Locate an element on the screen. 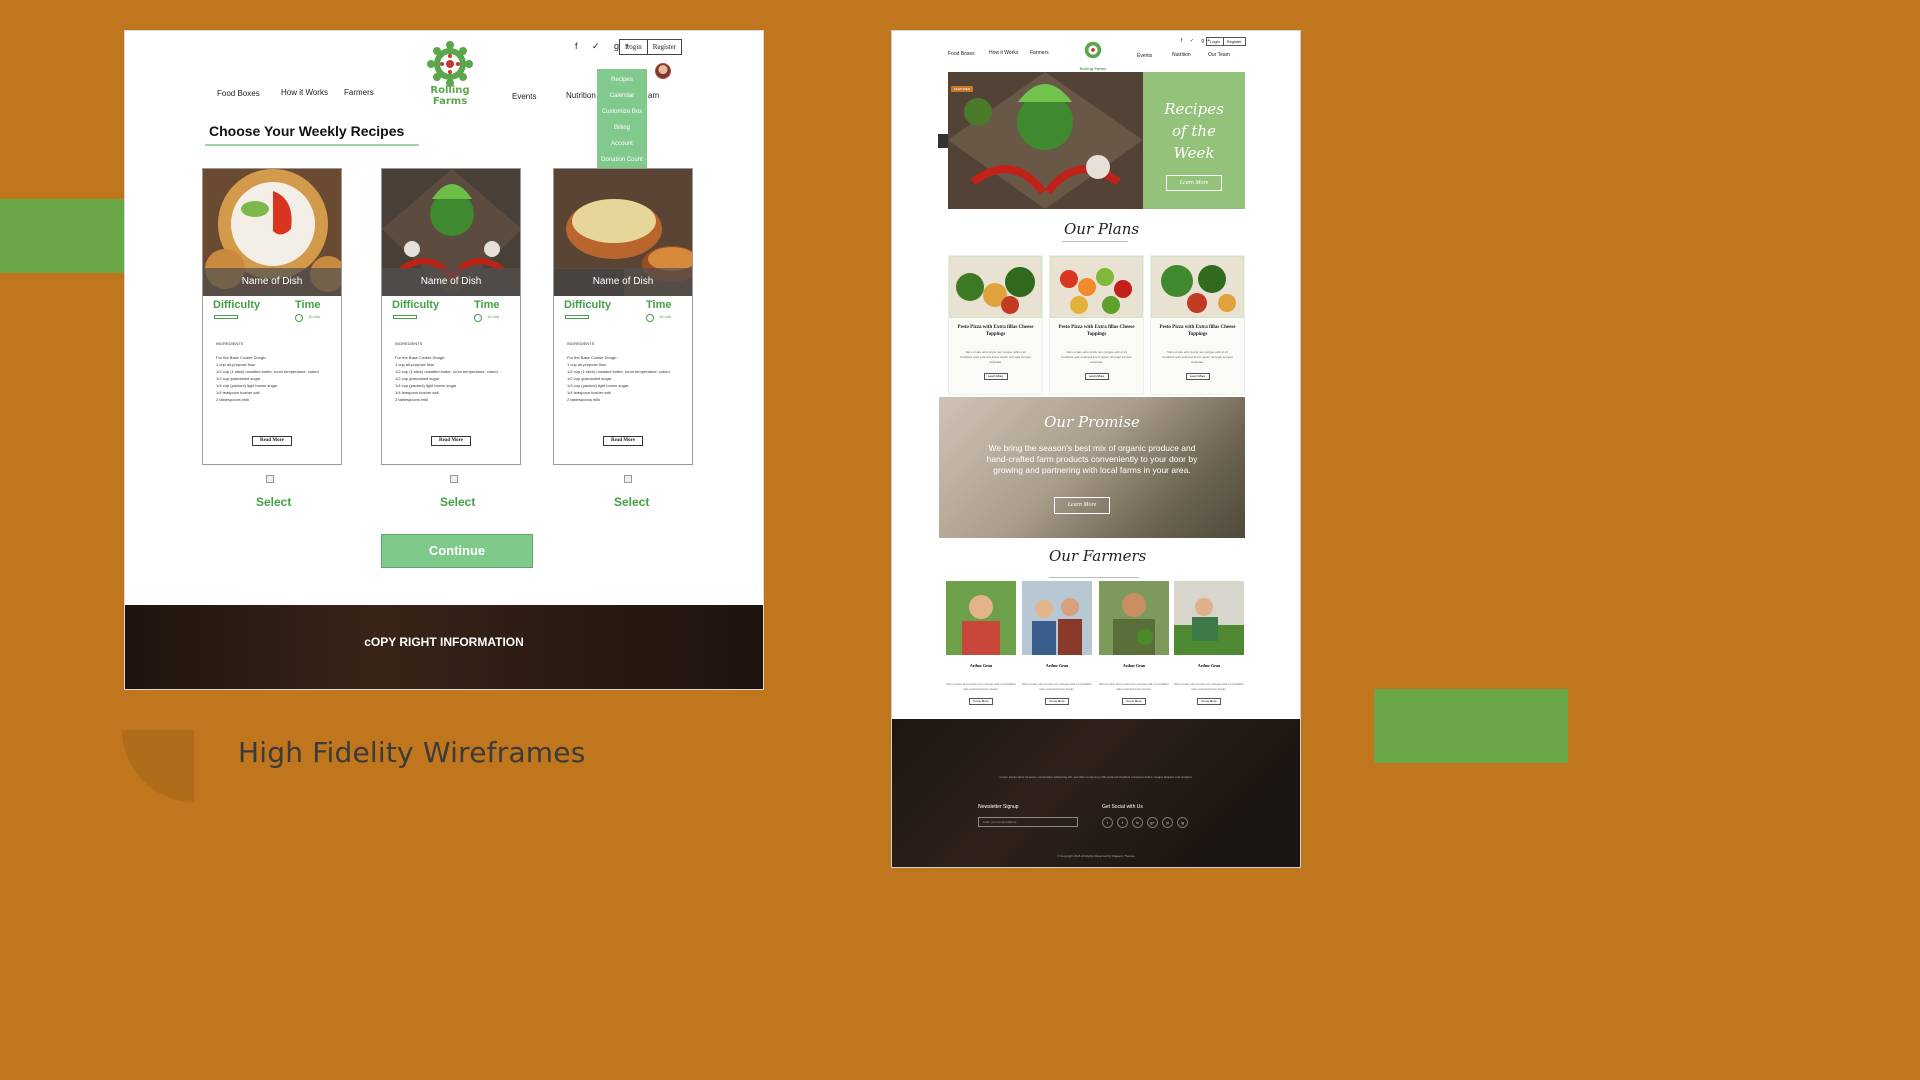 This screenshot has height=1080, width=1920. instagram-icon: ig is located at coordinates (1182, 822).